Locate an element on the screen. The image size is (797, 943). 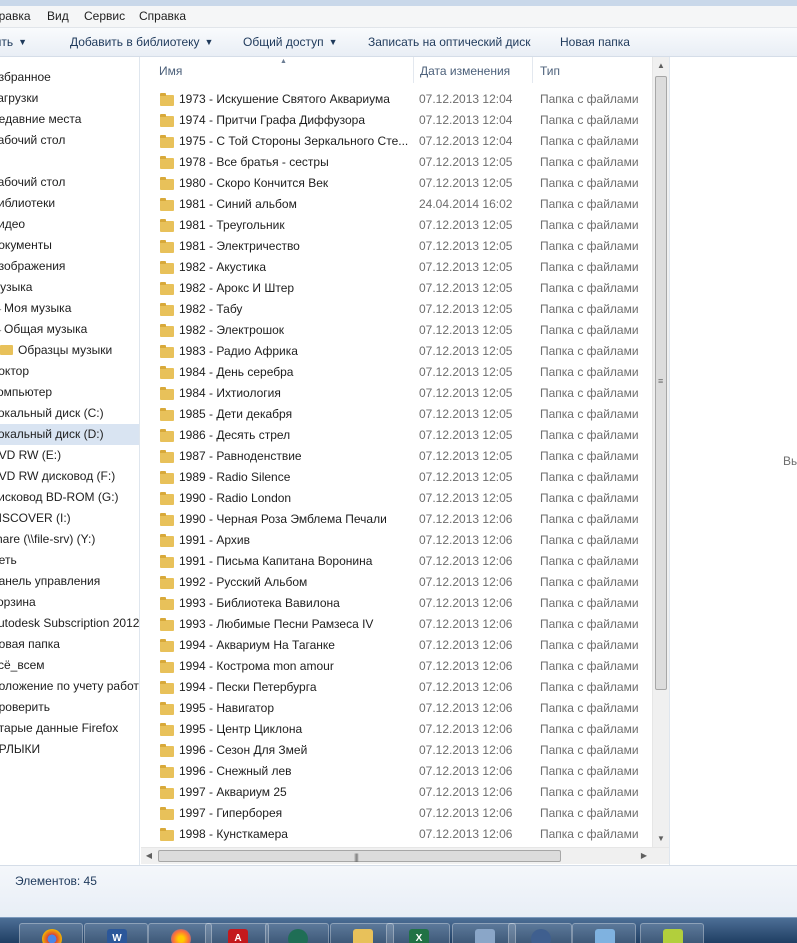
nav-item: Проверить is located at coordinates (69, 707).